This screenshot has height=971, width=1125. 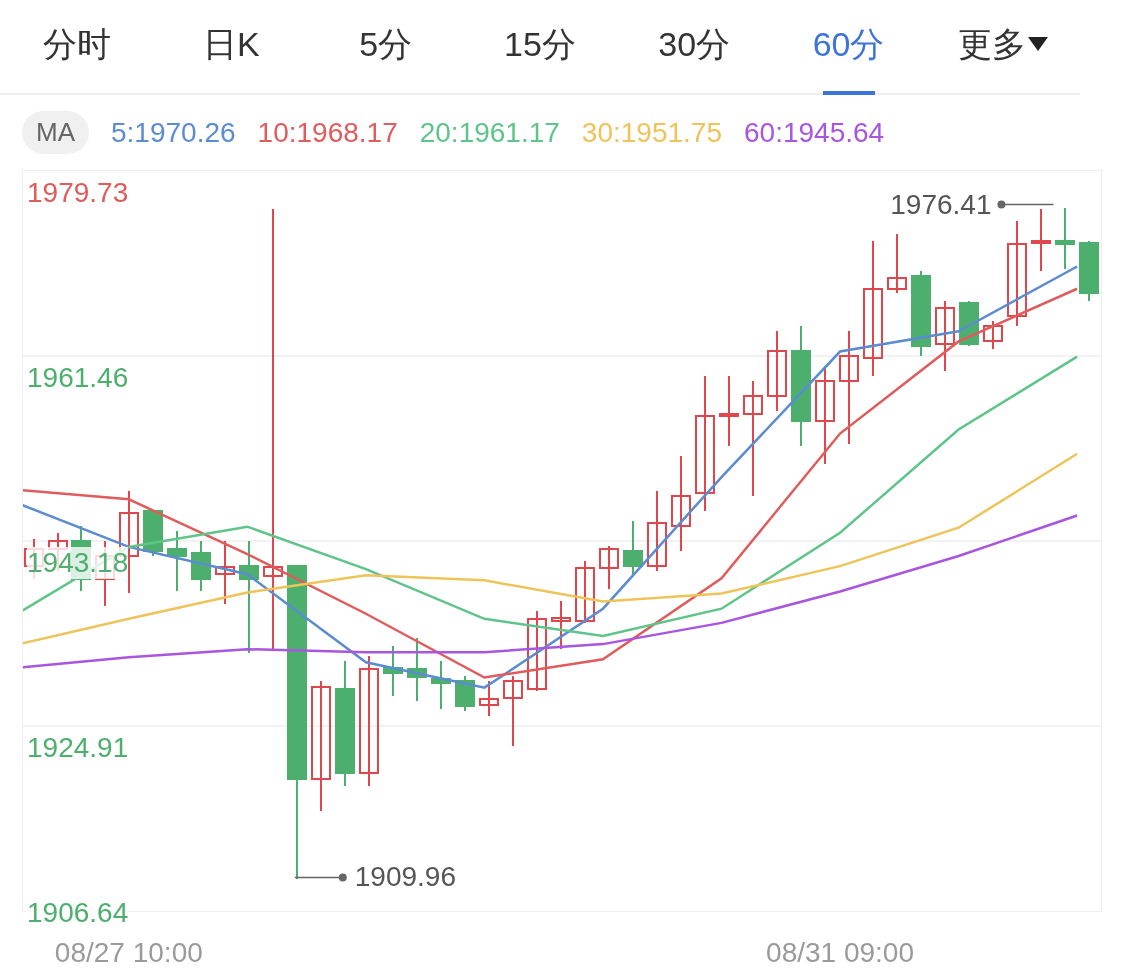 What do you see at coordinates (385, 47) in the screenshot?
I see `timeframe-tab: 5分` at bounding box center [385, 47].